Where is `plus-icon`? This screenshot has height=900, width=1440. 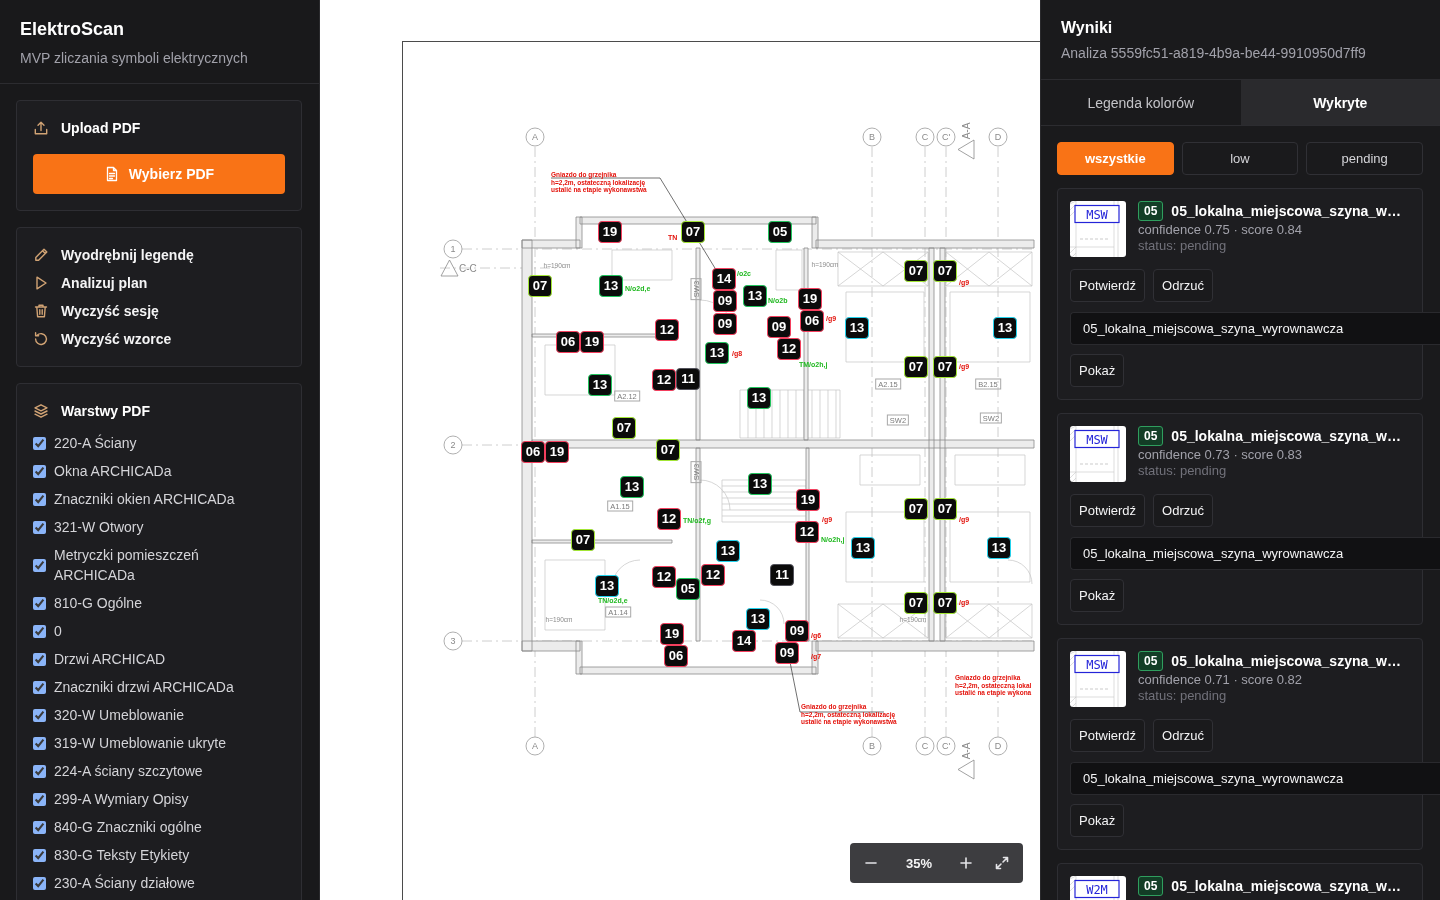 plus-icon is located at coordinates (966, 863).